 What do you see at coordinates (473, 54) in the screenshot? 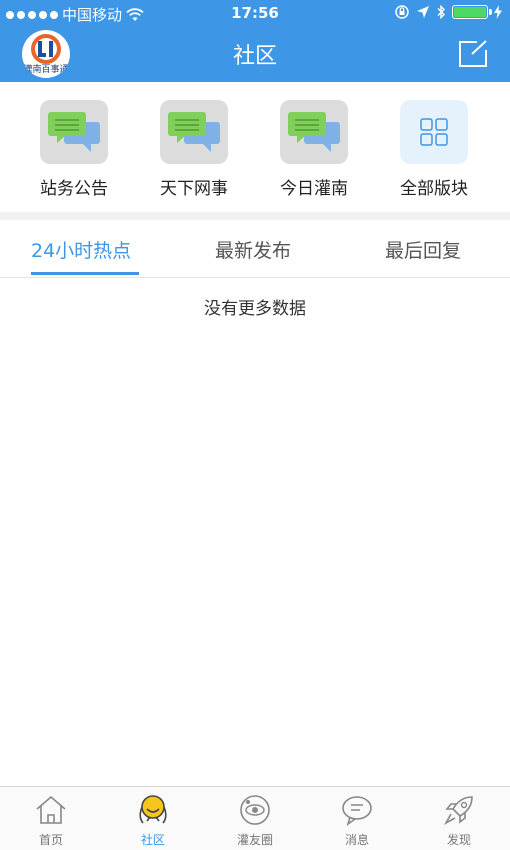
I see `compose-icon` at bounding box center [473, 54].